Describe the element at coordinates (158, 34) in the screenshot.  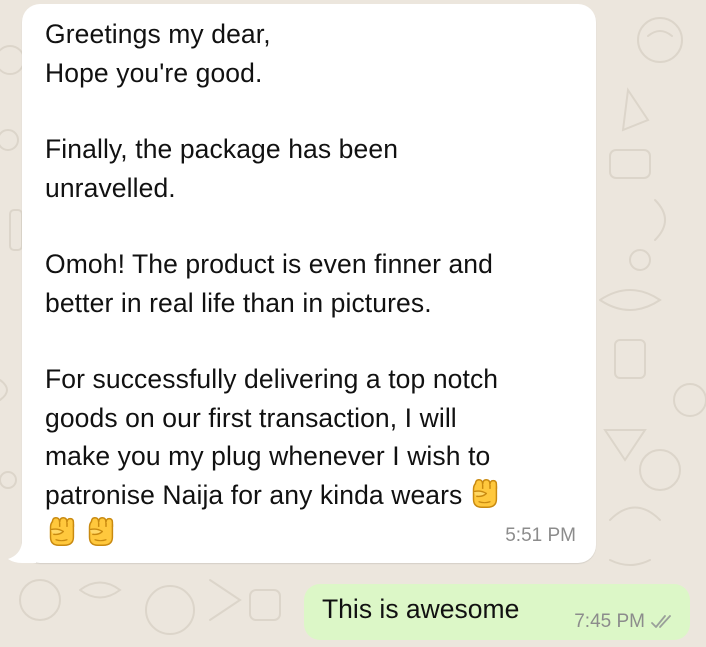
I see `message-line: Greetings my dear,` at that location.